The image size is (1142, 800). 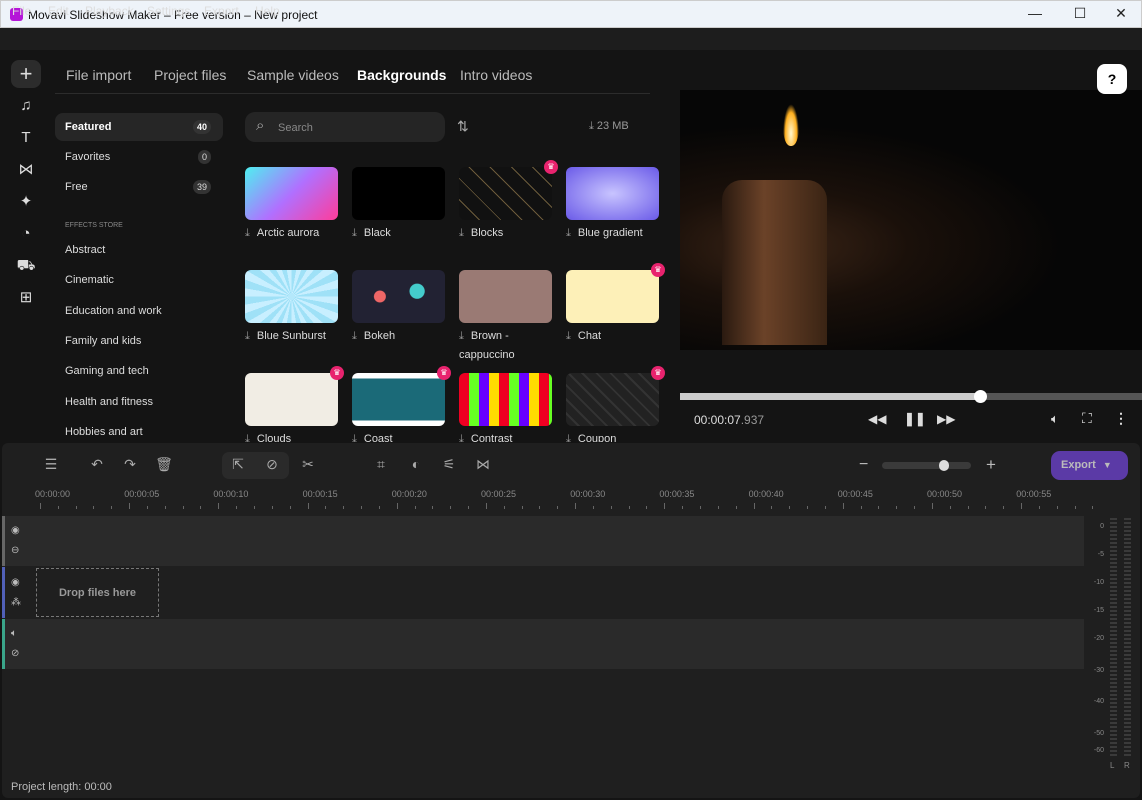 What do you see at coordinates (449, 466) in the screenshot?
I see `filters-icon: ⚟` at bounding box center [449, 466].